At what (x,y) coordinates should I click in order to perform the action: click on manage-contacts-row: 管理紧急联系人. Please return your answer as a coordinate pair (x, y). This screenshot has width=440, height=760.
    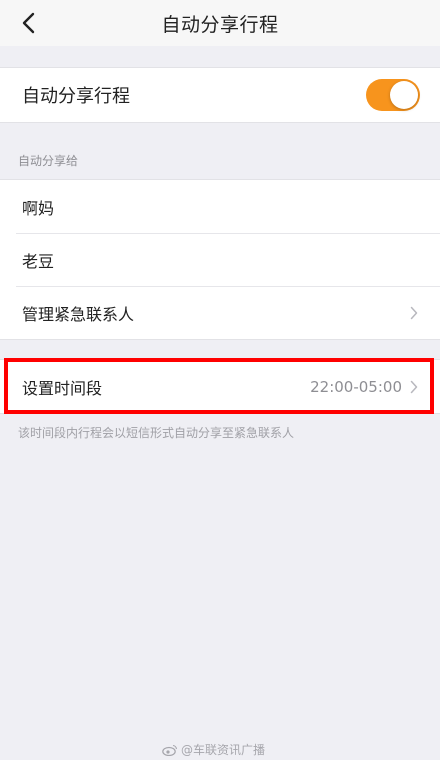
    Looking at the image, I should click on (220, 312).